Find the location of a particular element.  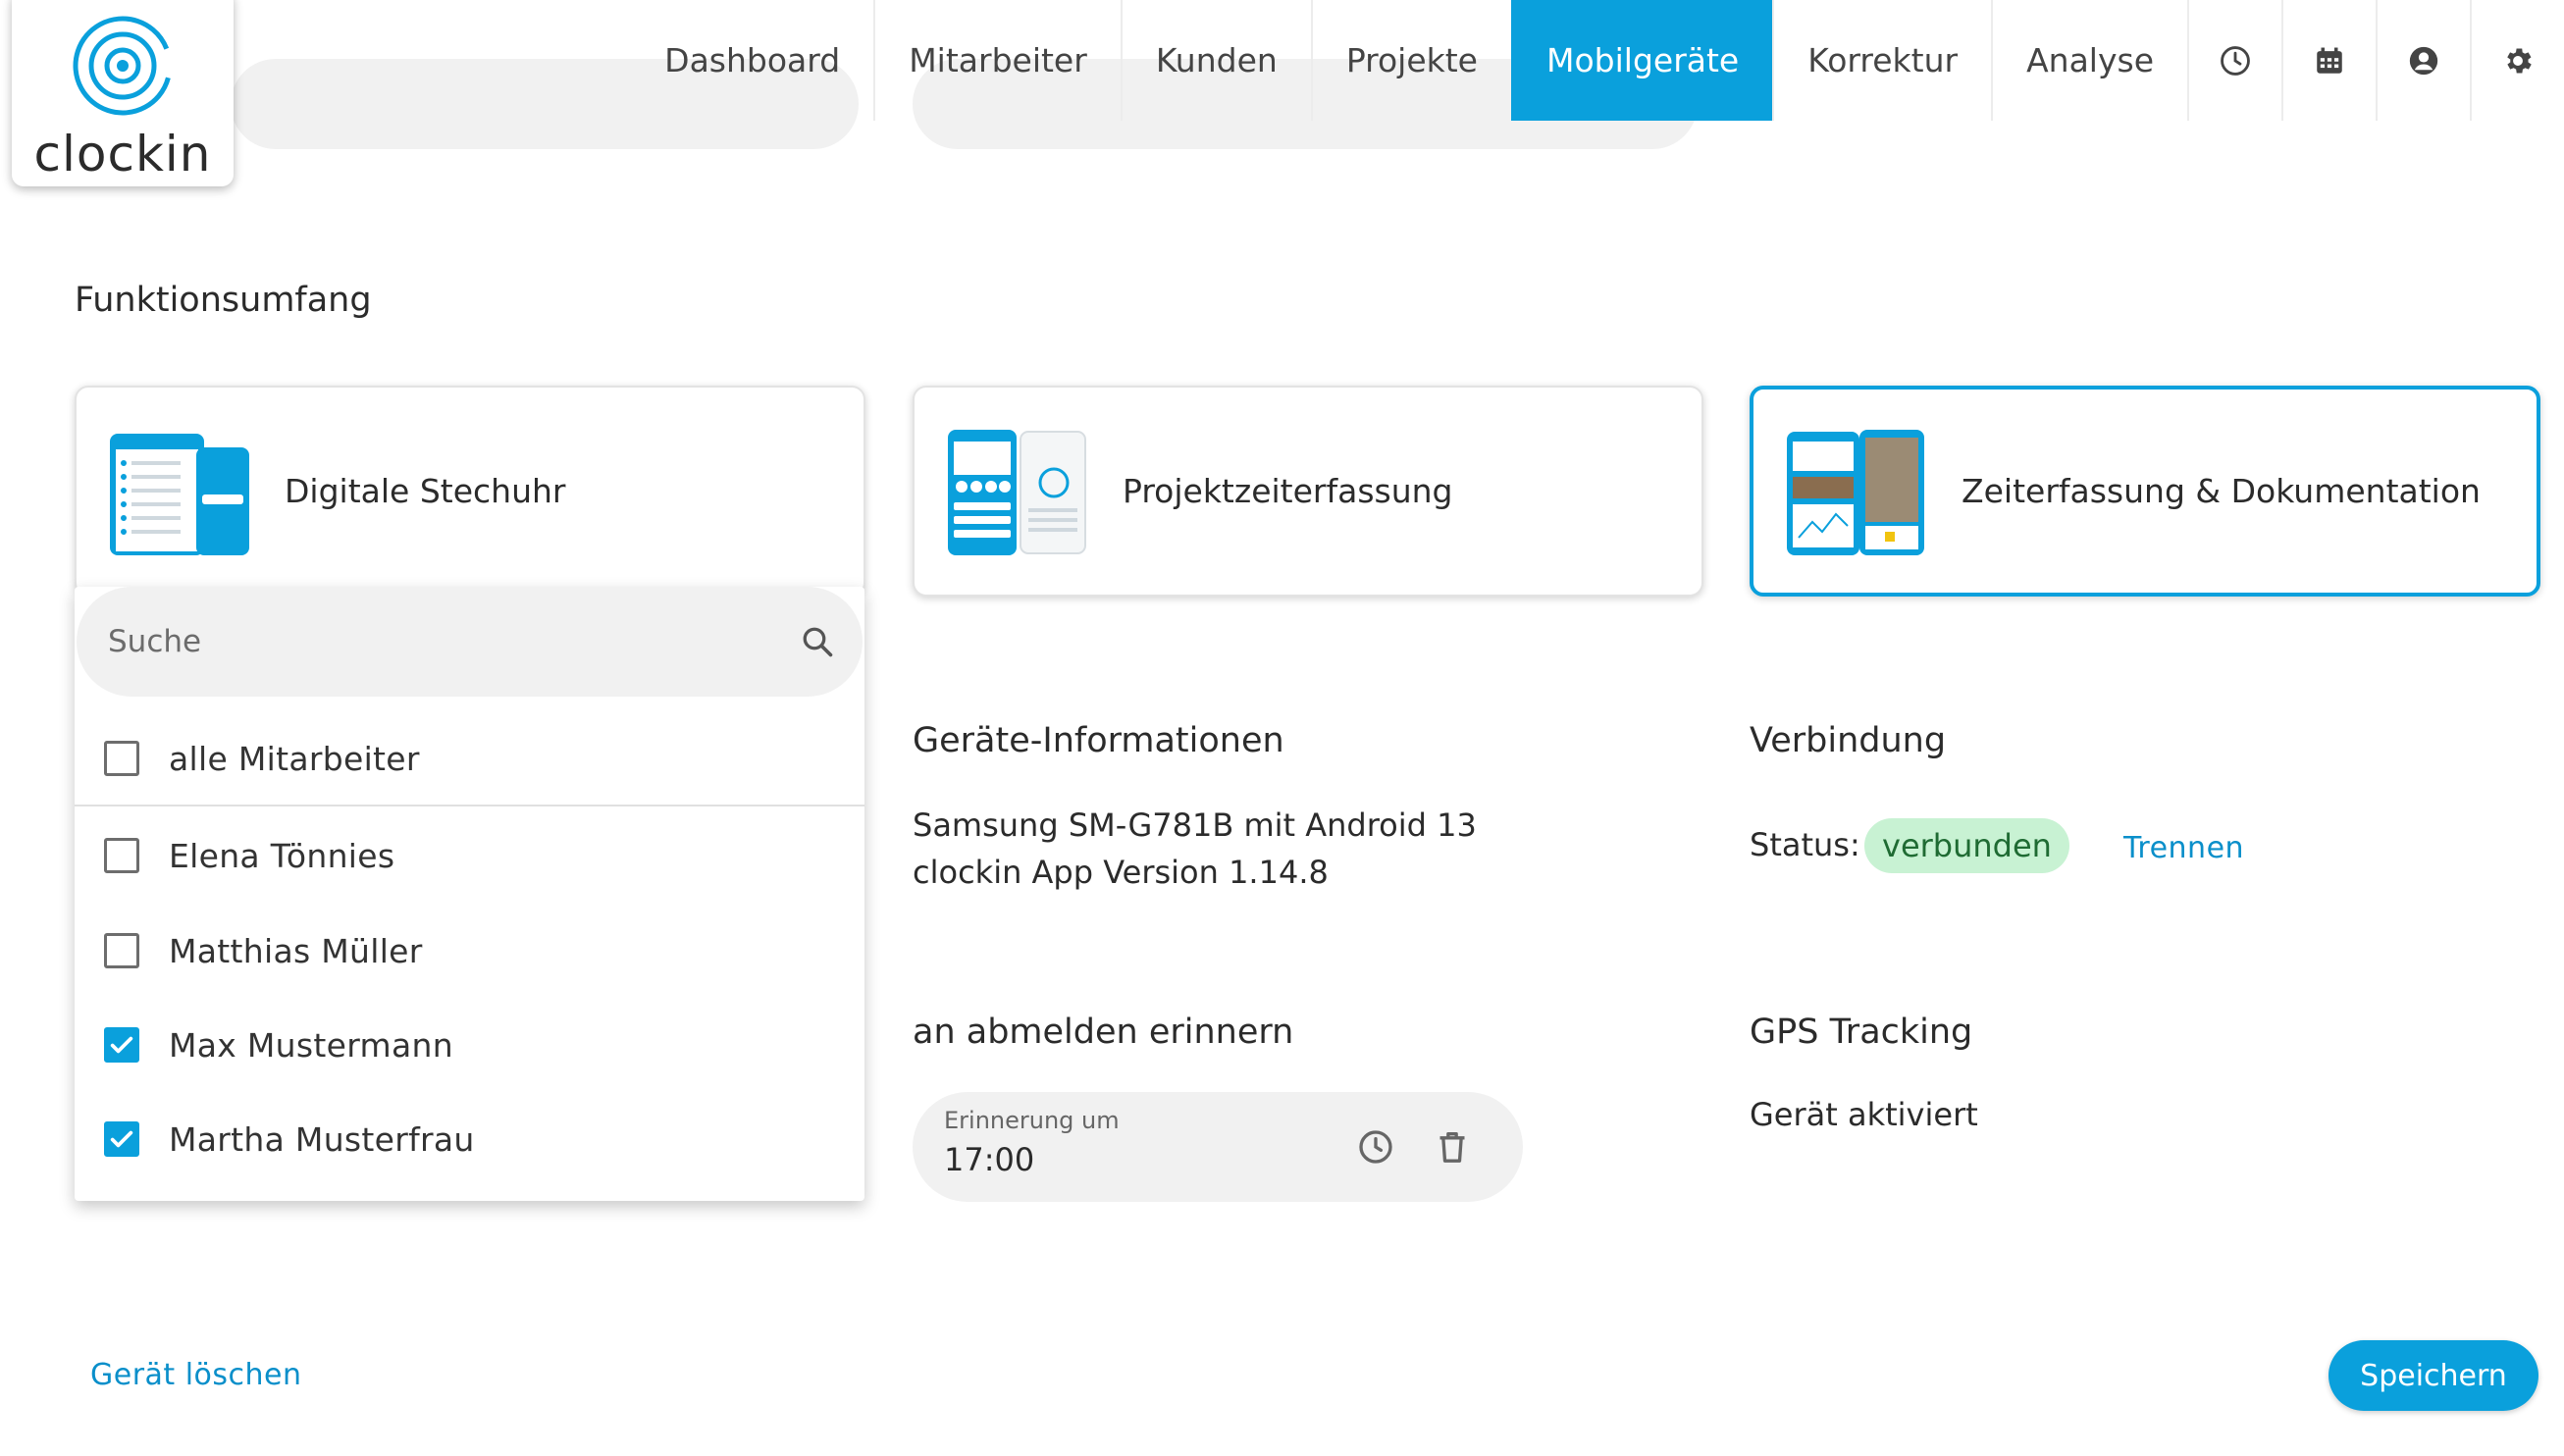

feature-card-label: Zeiterfassung & Dokumentation is located at coordinates (2221, 491).